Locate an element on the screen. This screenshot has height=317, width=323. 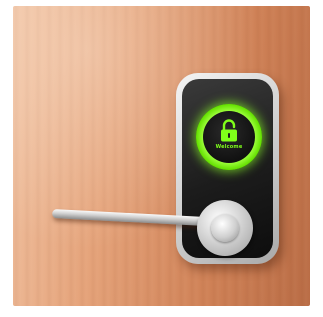
handle-rosette is located at coordinates (225, 228).